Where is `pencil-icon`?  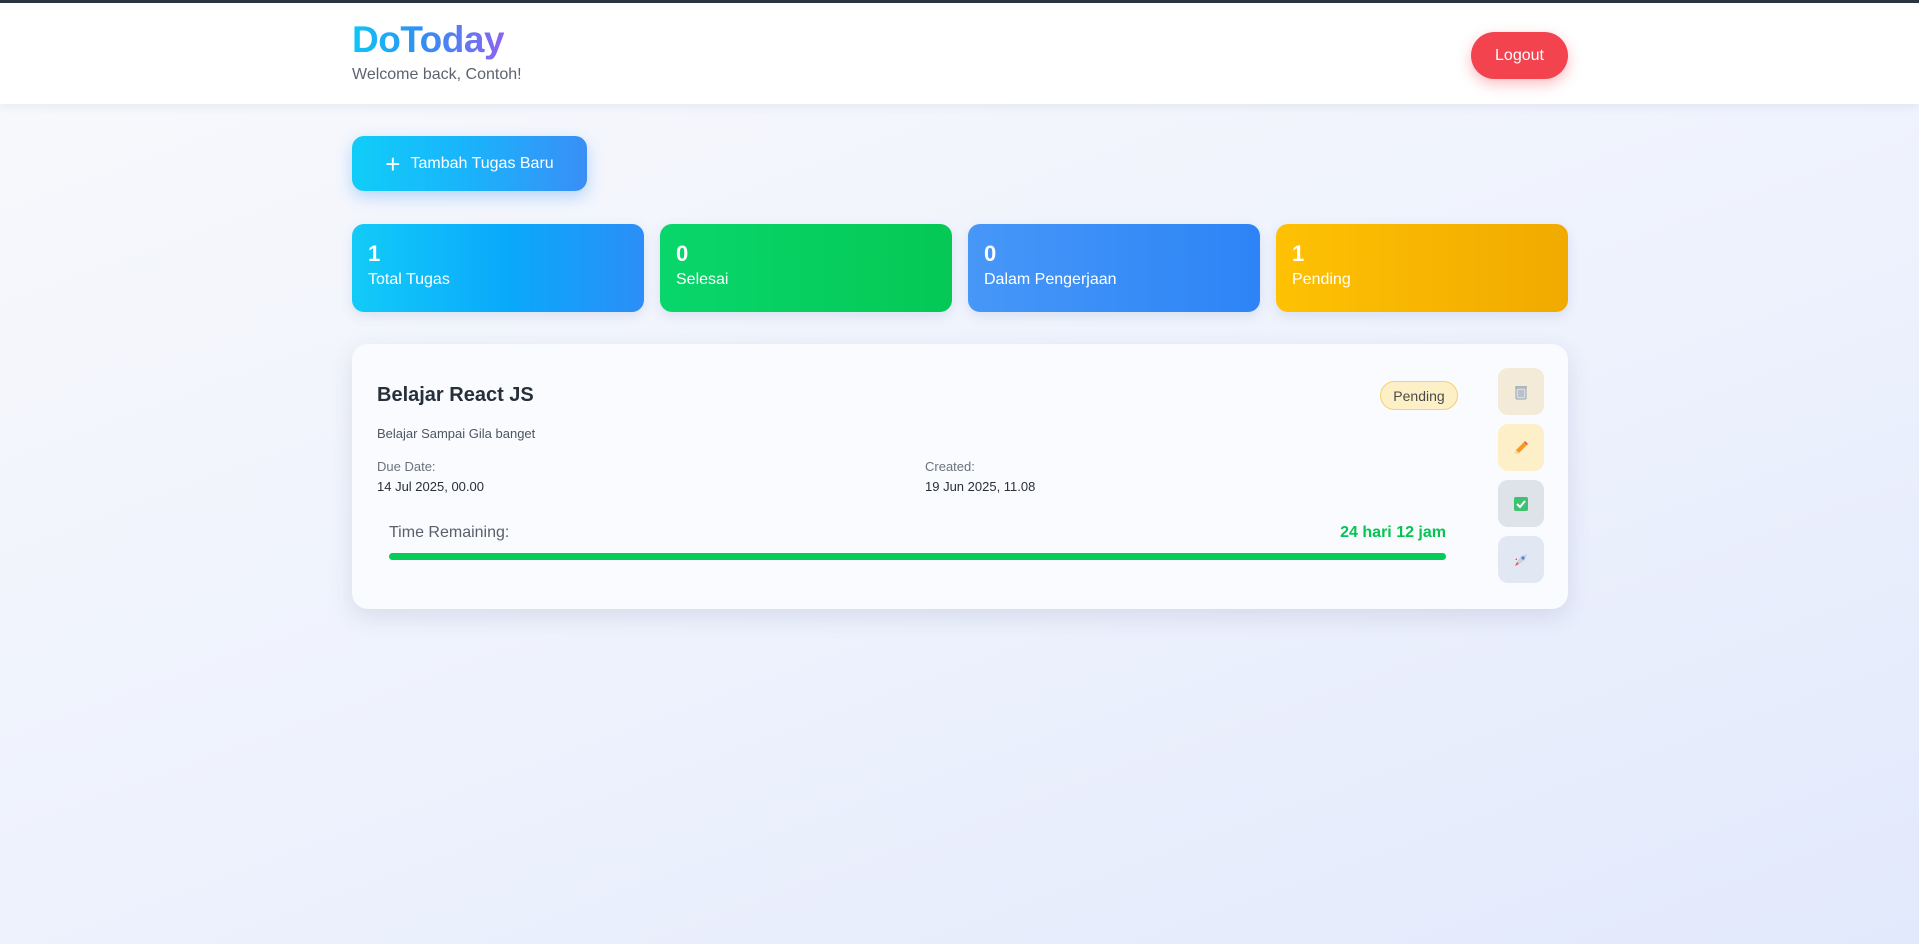
pencil-icon is located at coordinates (1521, 447).